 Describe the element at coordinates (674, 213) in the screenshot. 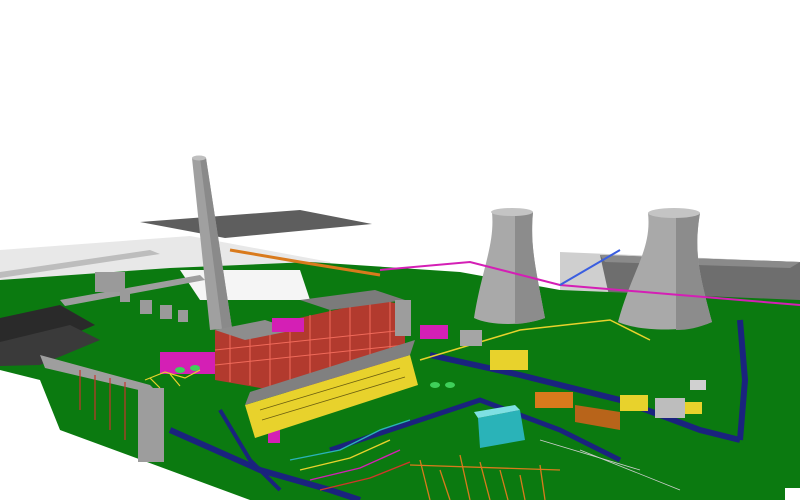

I see `cooling-tower-2-top` at that location.